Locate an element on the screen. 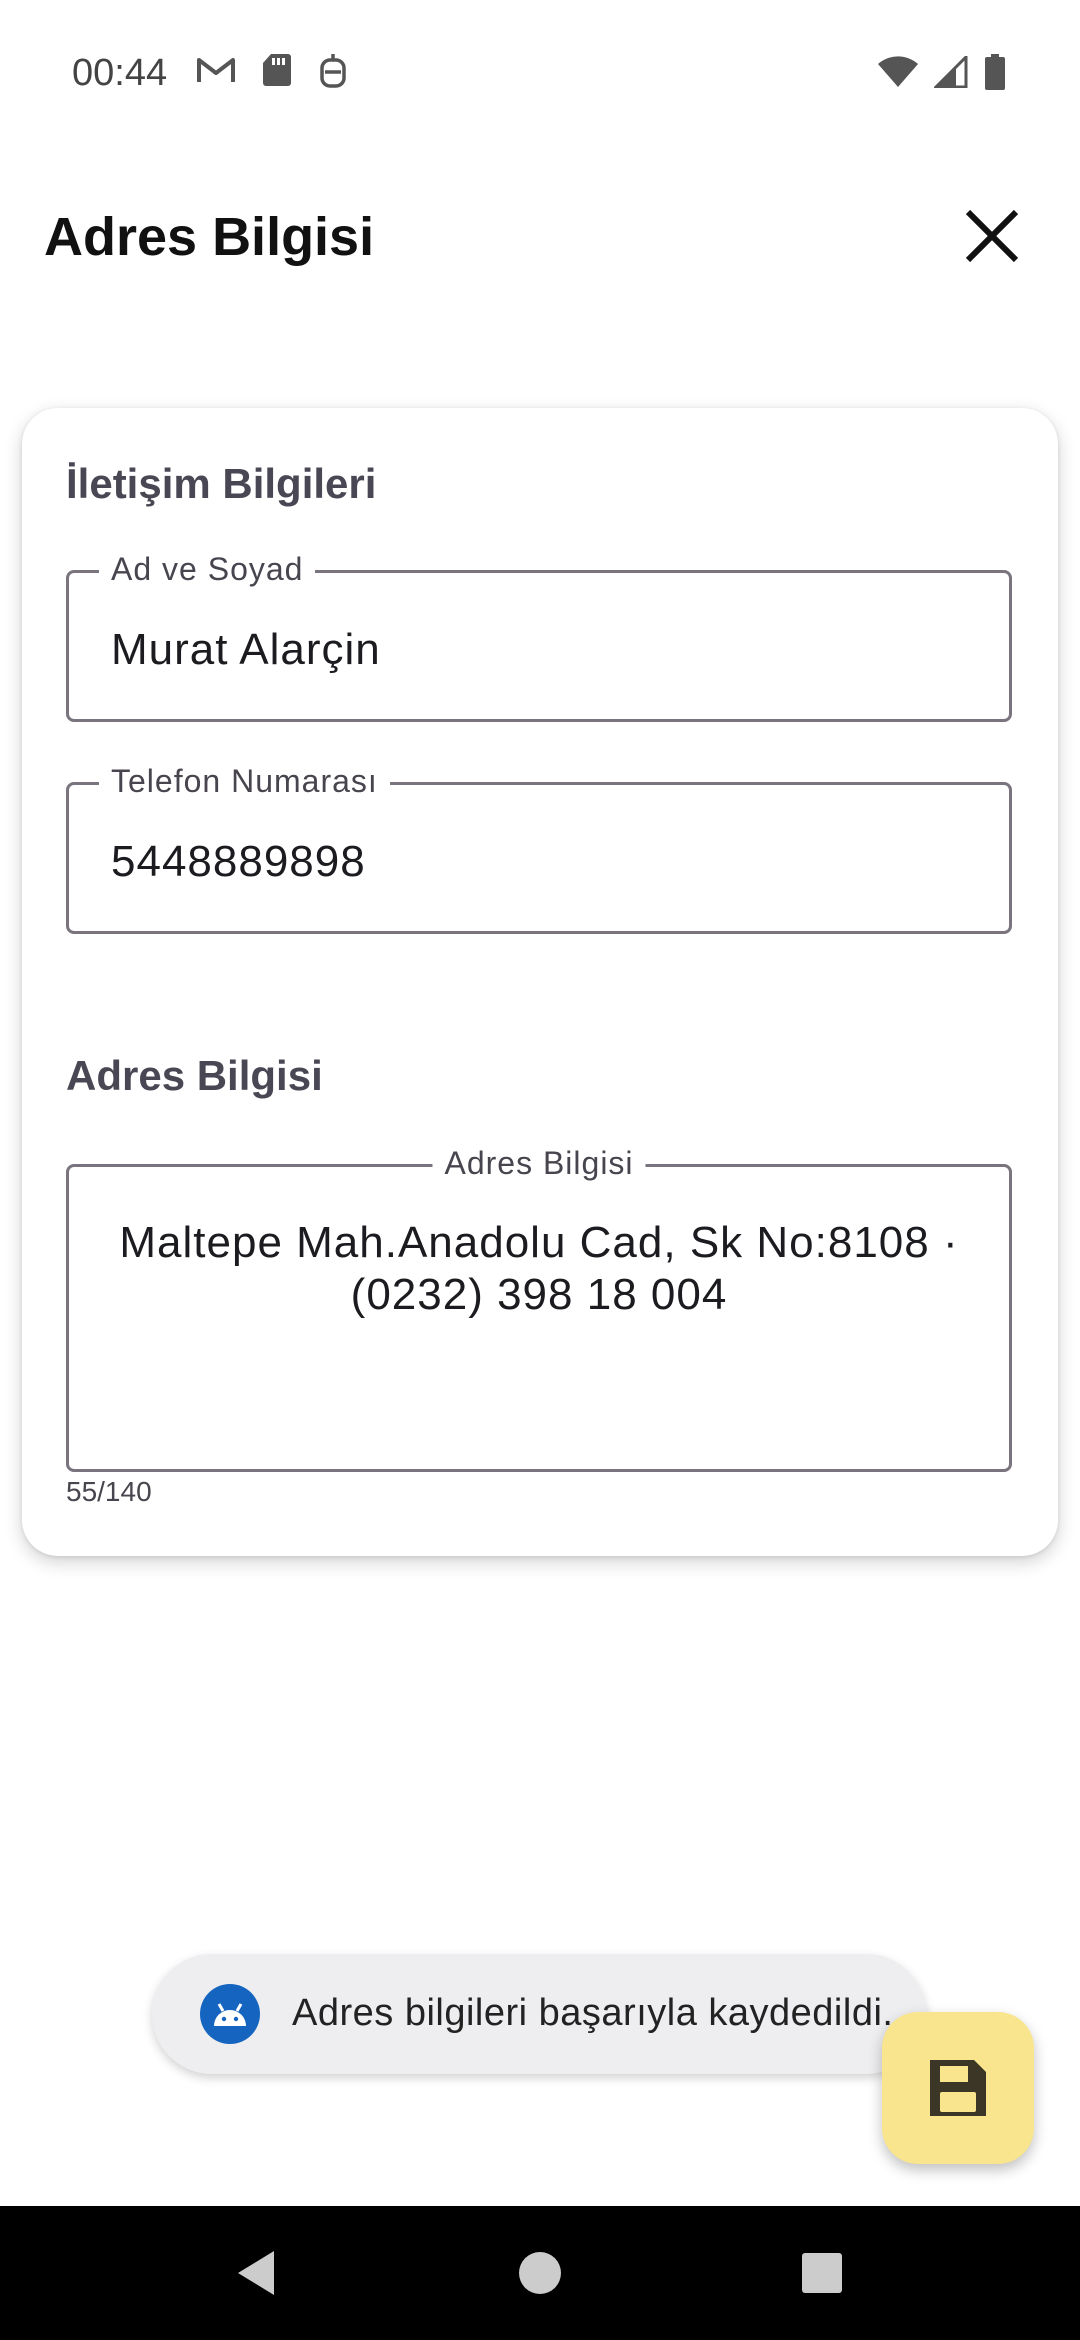  page-title: Adres Bilgisi is located at coordinates (209, 237).